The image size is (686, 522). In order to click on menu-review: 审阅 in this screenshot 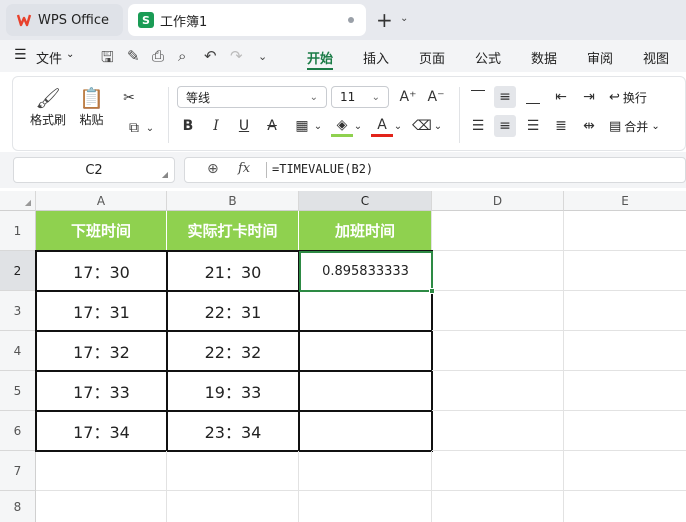, I will do `click(600, 57)`.